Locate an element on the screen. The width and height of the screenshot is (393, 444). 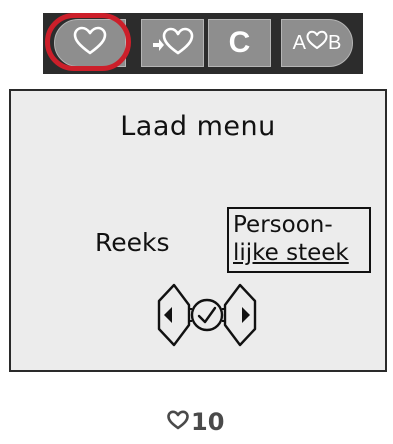
option-persoonlijke-steek: Persoon- lijke steek is located at coordinates (299, 240).